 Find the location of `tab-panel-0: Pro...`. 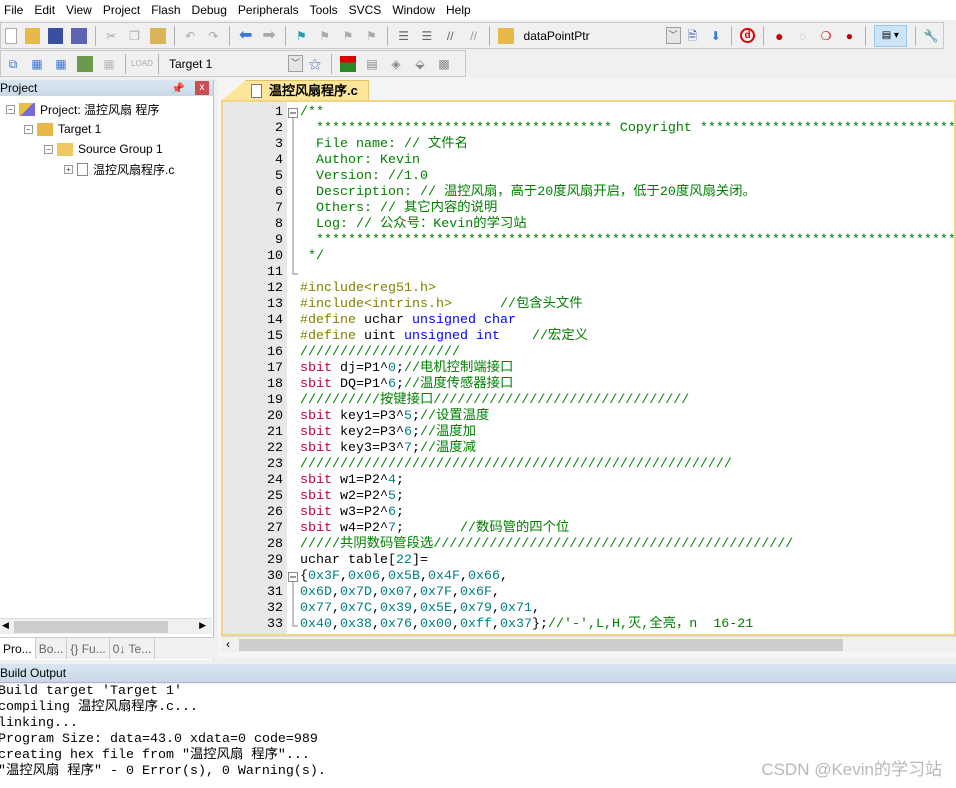

tab-panel-0: Pro... is located at coordinates (18, 648).